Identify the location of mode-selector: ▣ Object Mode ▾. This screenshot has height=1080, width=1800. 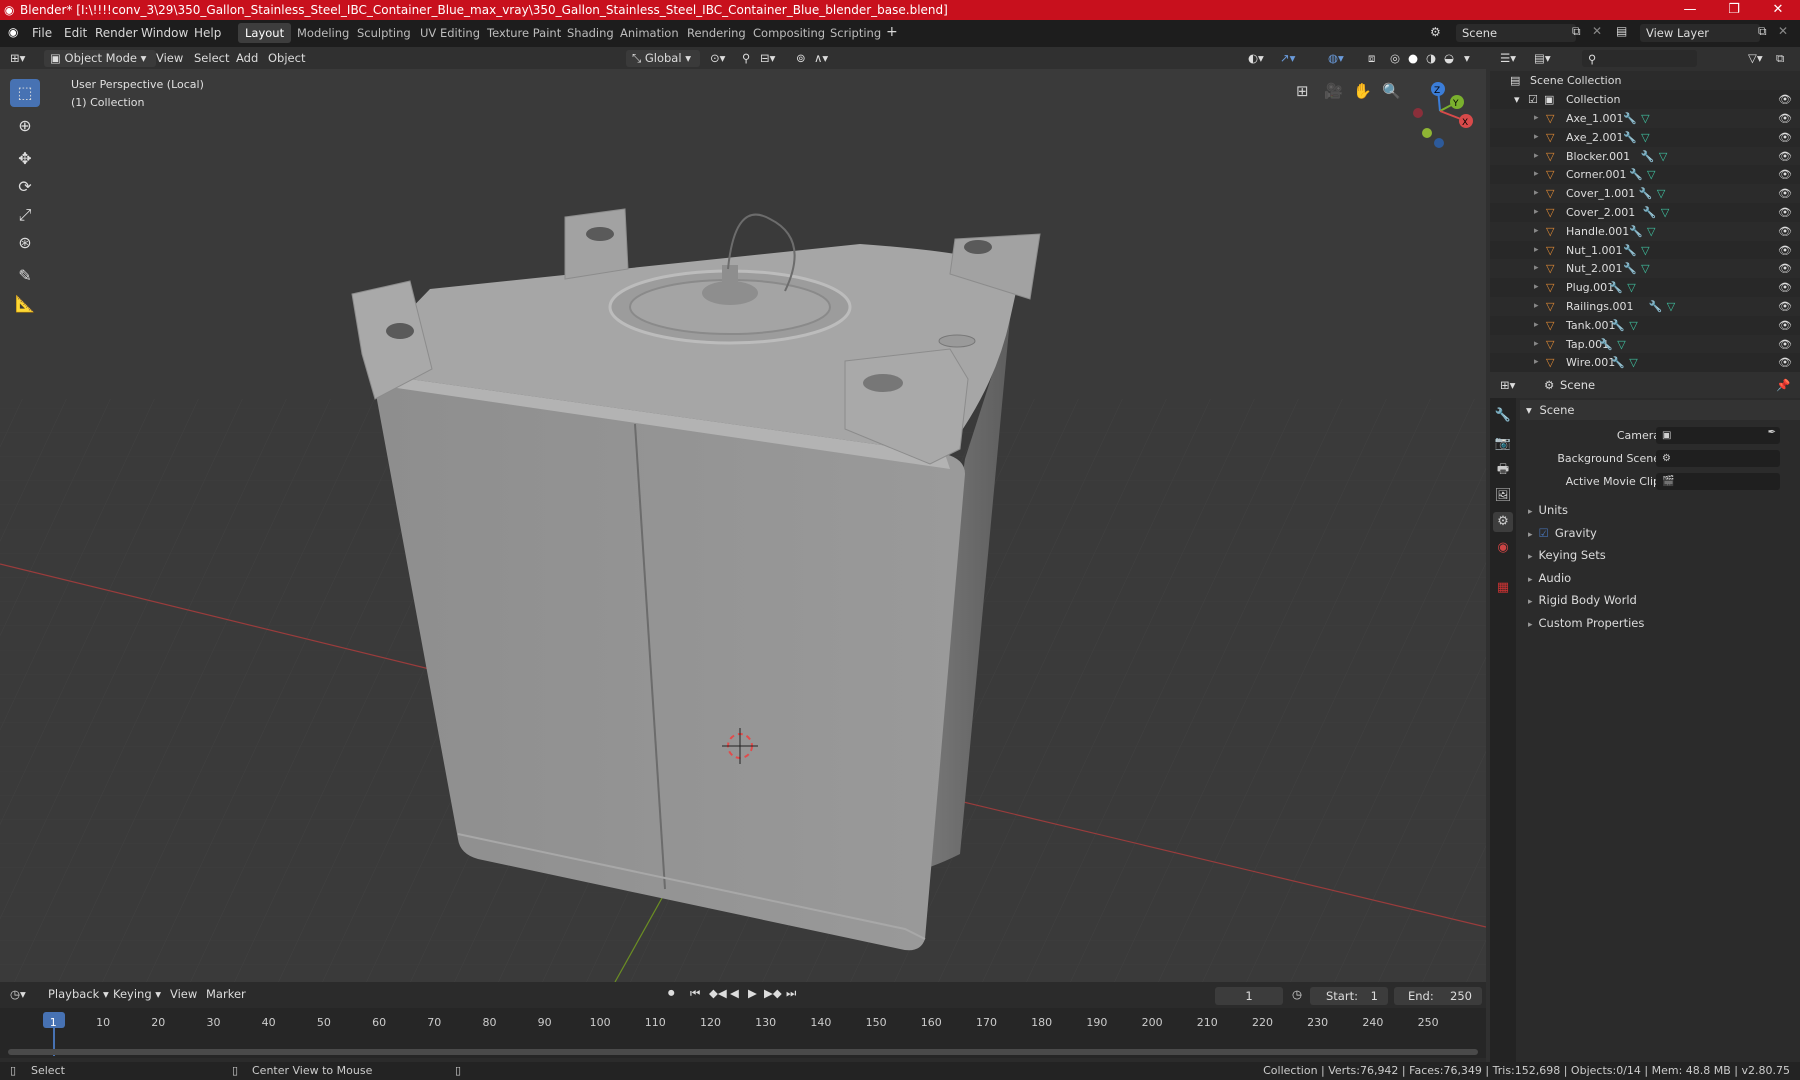
(100, 58).